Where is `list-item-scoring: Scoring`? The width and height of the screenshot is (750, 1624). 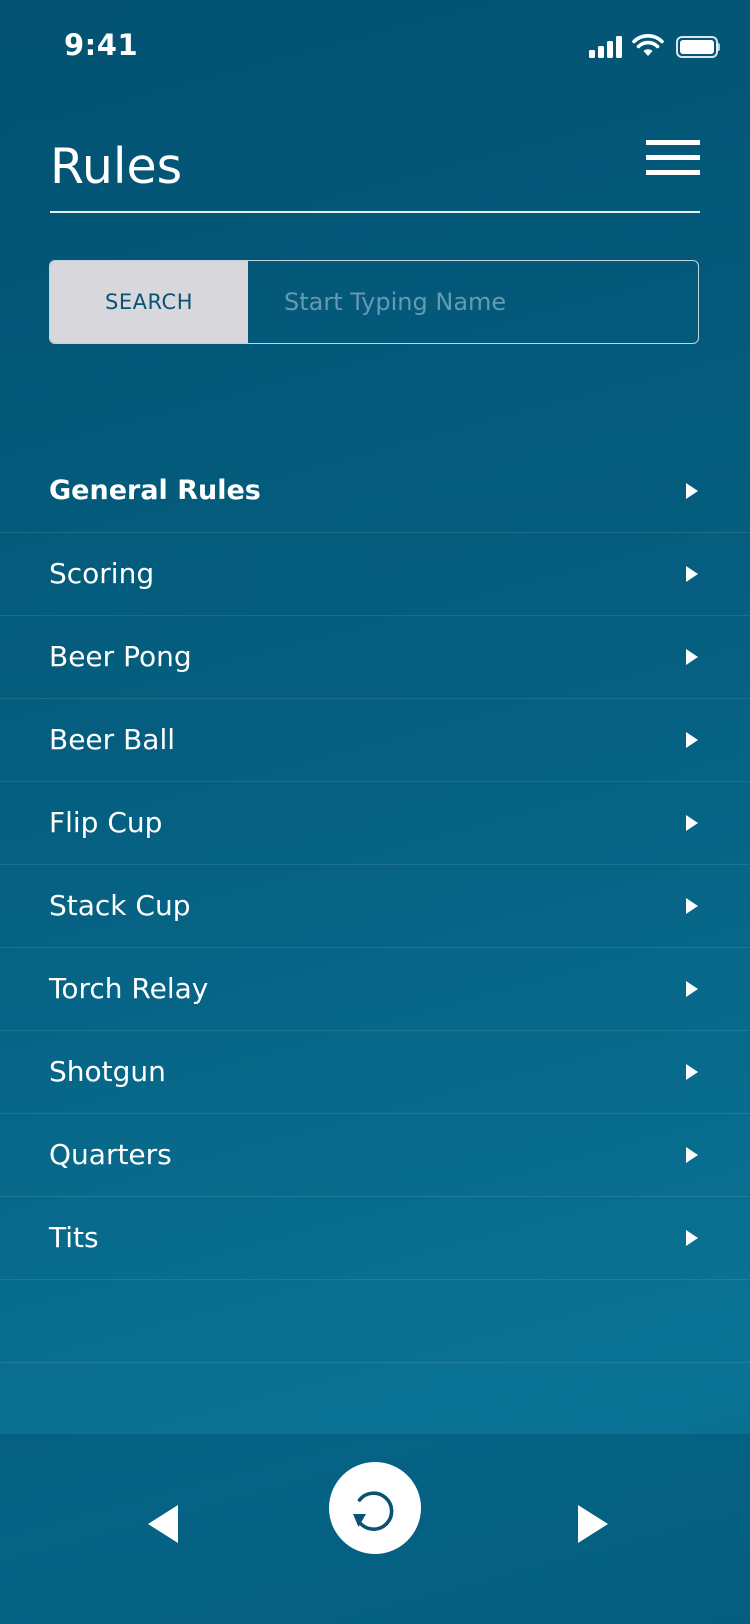 list-item-scoring: Scoring is located at coordinates (375, 574).